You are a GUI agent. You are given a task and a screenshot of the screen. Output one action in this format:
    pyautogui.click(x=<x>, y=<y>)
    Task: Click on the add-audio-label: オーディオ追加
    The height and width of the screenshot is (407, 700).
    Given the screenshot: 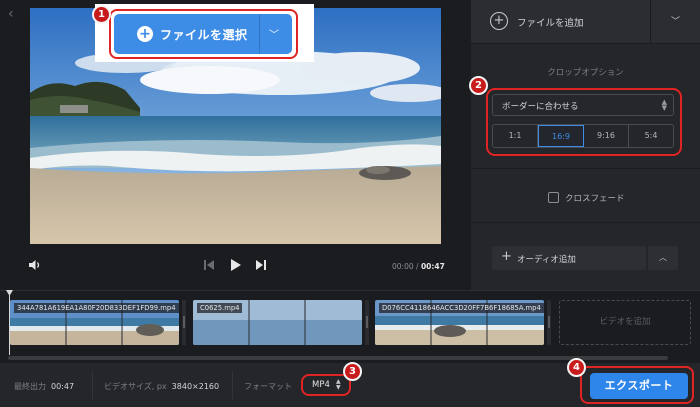 What is the action you would take?
    pyautogui.click(x=546, y=260)
    